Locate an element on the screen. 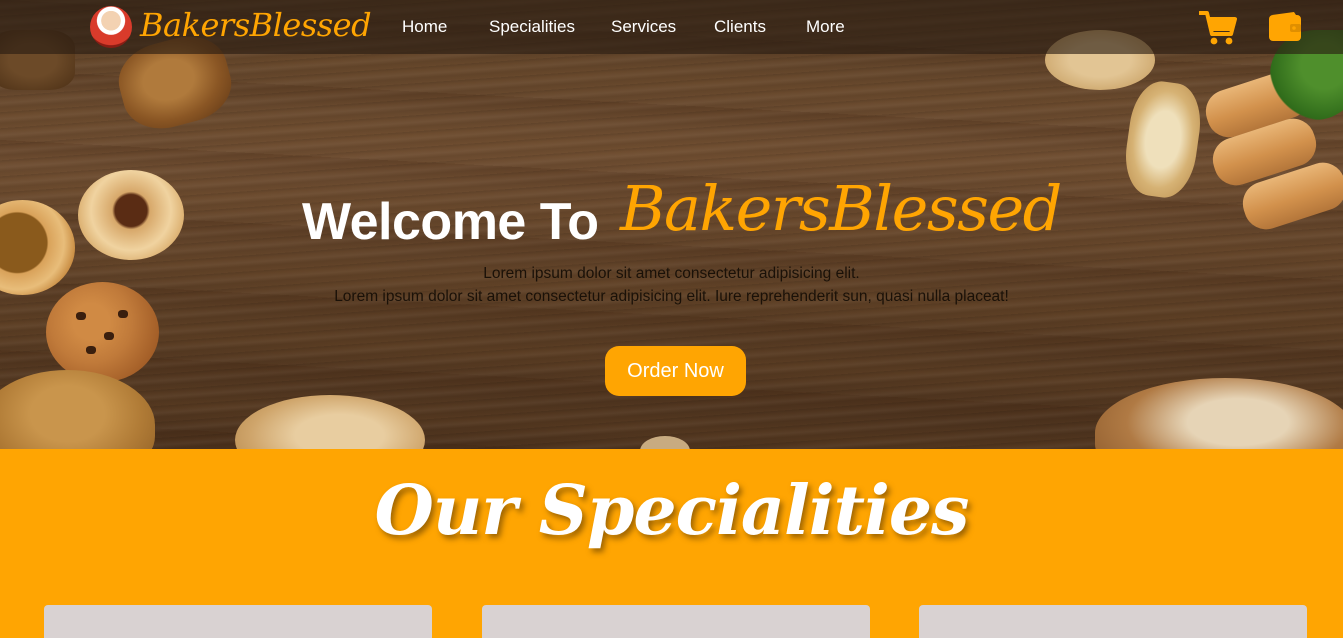  nav-link-home: Home is located at coordinates (424, 27).